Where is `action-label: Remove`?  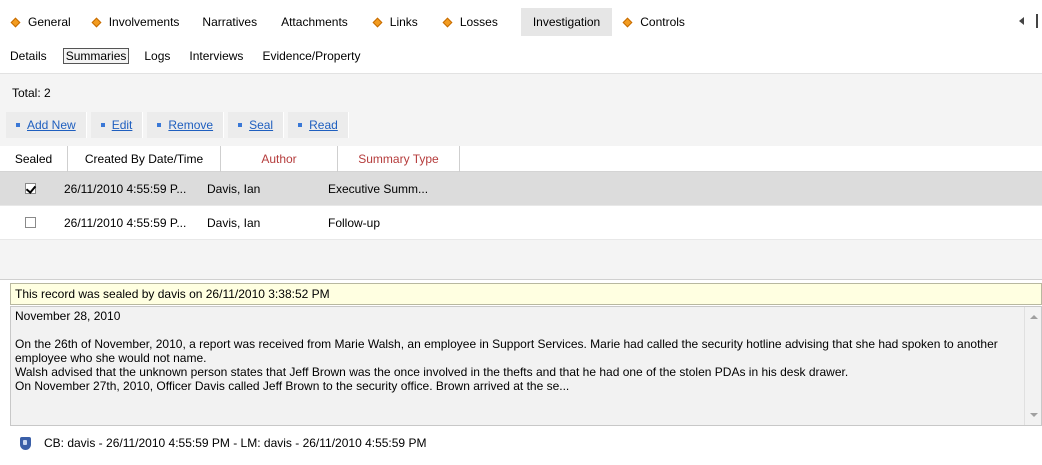 action-label: Remove is located at coordinates (191, 125).